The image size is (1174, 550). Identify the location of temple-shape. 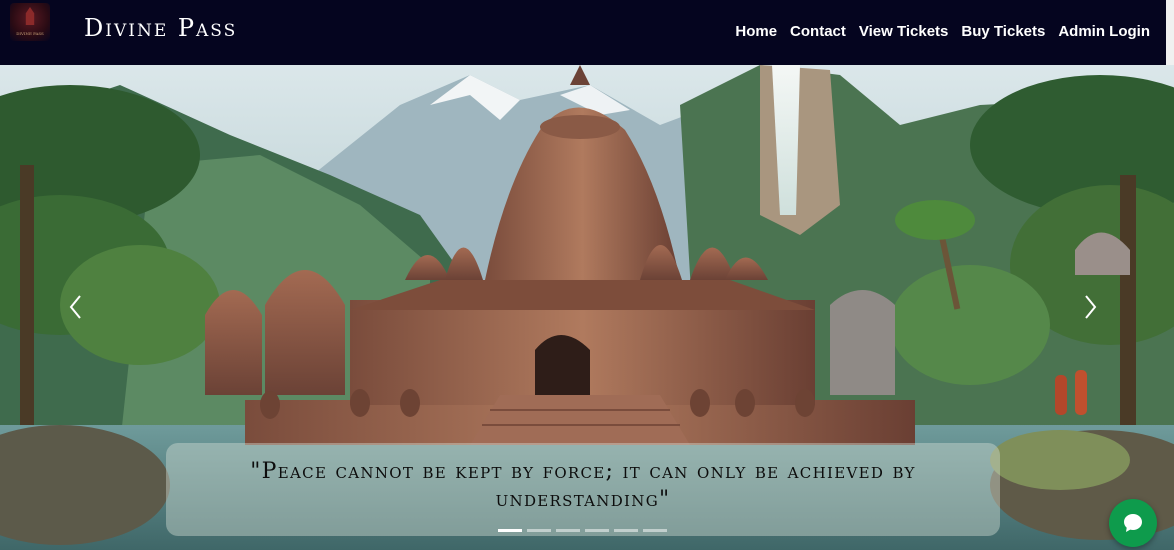
(30, 16).